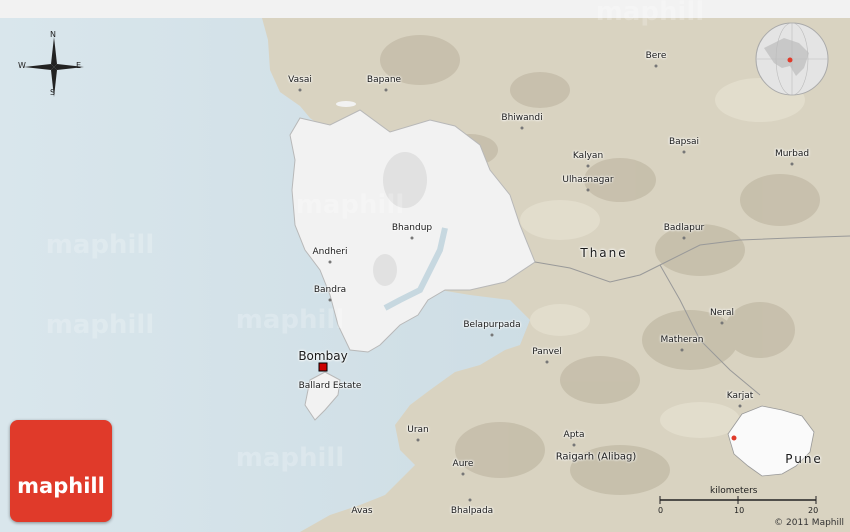 The width and height of the screenshot is (850, 532). Describe the element at coordinates (425, 9) in the screenshot. I see `top-strip` at that location.